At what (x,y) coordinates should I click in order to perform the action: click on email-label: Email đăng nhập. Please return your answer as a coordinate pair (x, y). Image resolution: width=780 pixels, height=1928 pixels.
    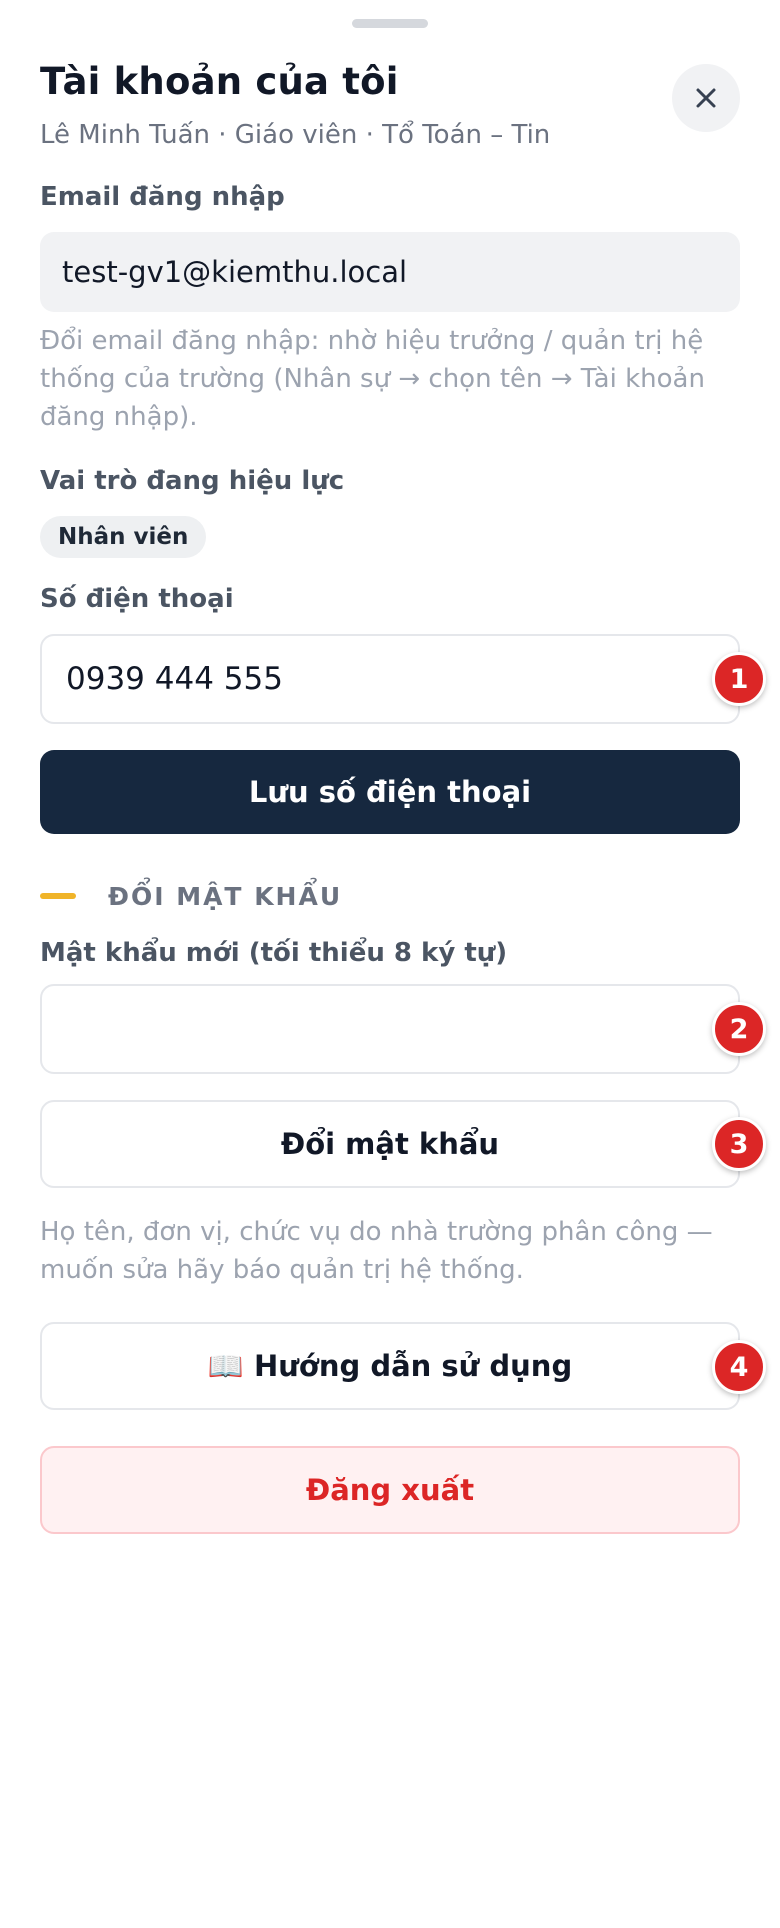
    Looking at the image, I should click on (162, 197).